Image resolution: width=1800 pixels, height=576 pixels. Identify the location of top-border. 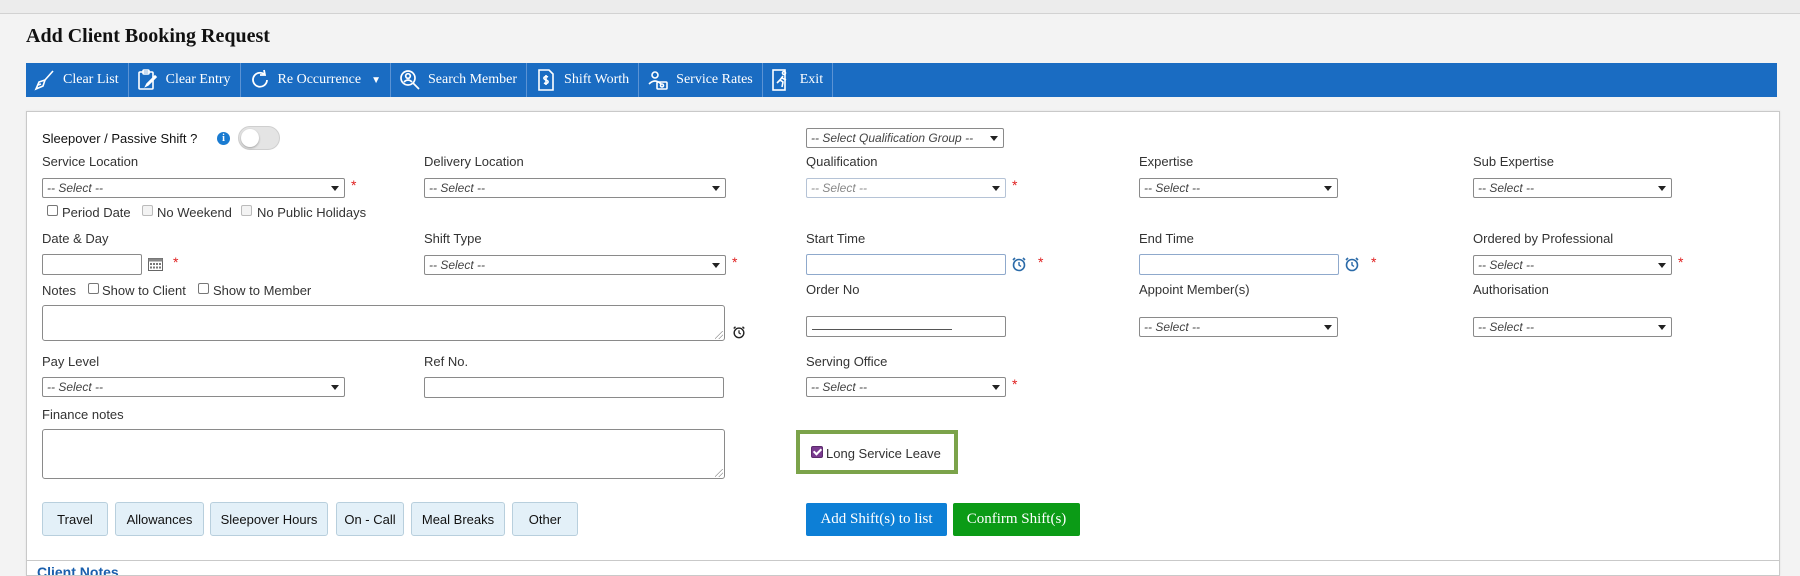
(900, 7).